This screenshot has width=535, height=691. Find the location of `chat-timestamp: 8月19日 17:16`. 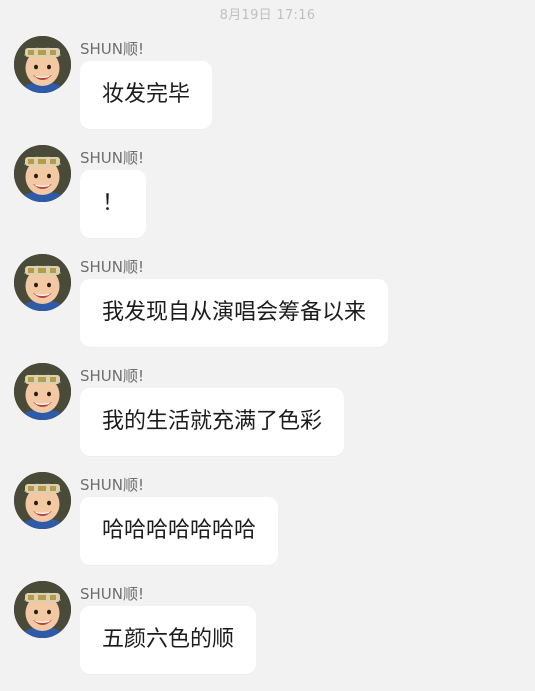

chat-timestamp: 8月19日 17:16 is located at coordinates (267, 15).